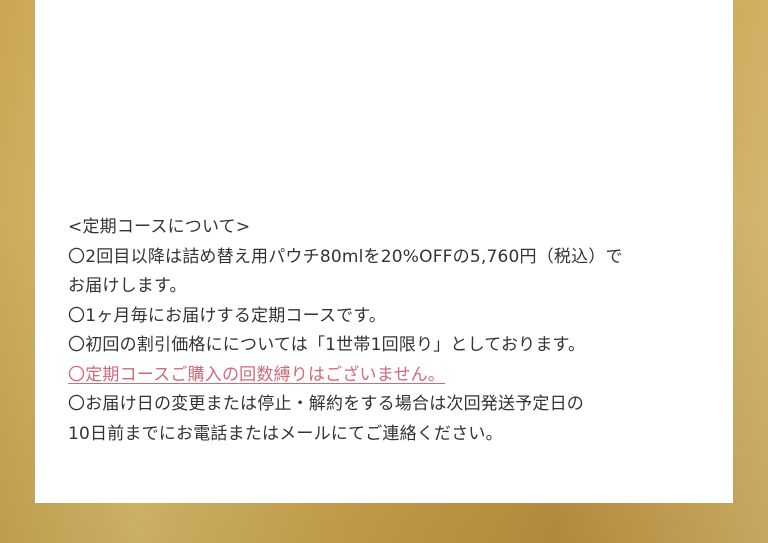  What do you see at coordinates (257, 374) in the screenshot?
I see `course-info-notice: 〇定期コースご購入の回数縛りはございません。` at bounding box center [257, 374].